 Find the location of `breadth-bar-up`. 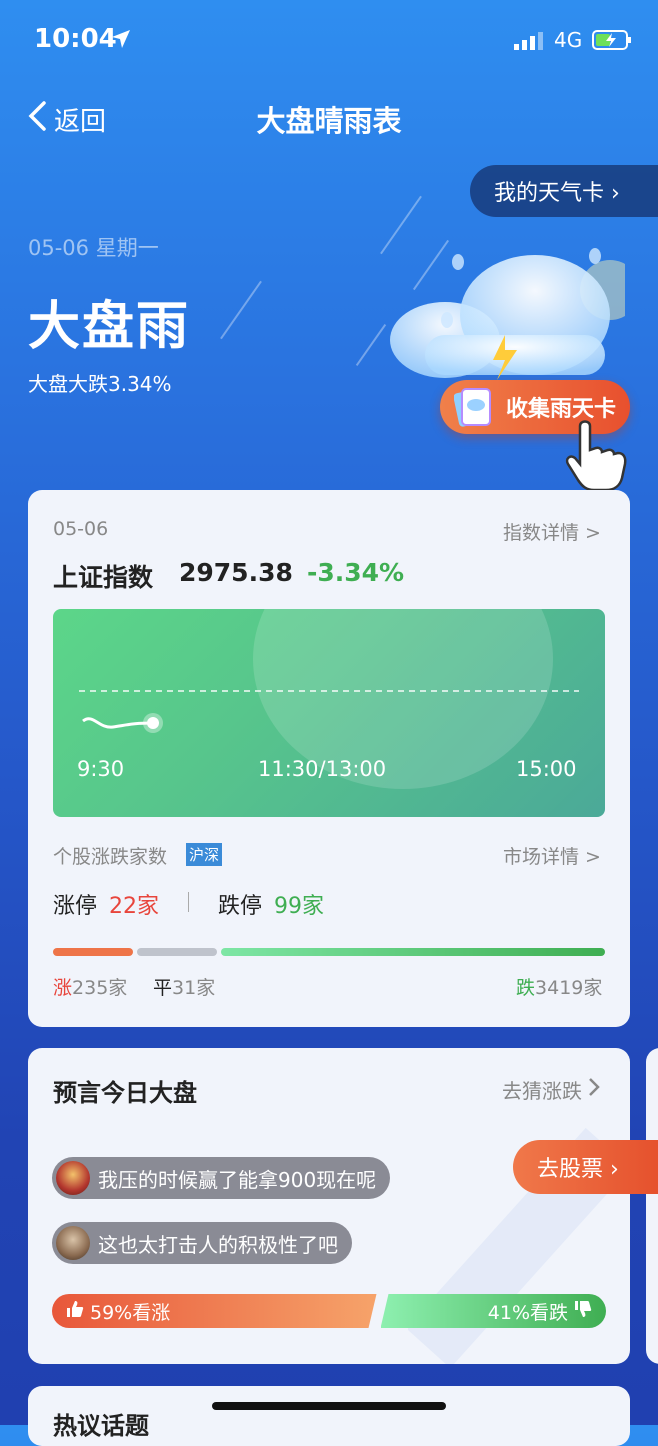

breadth-bar-up is located at coordinates (93, 952).